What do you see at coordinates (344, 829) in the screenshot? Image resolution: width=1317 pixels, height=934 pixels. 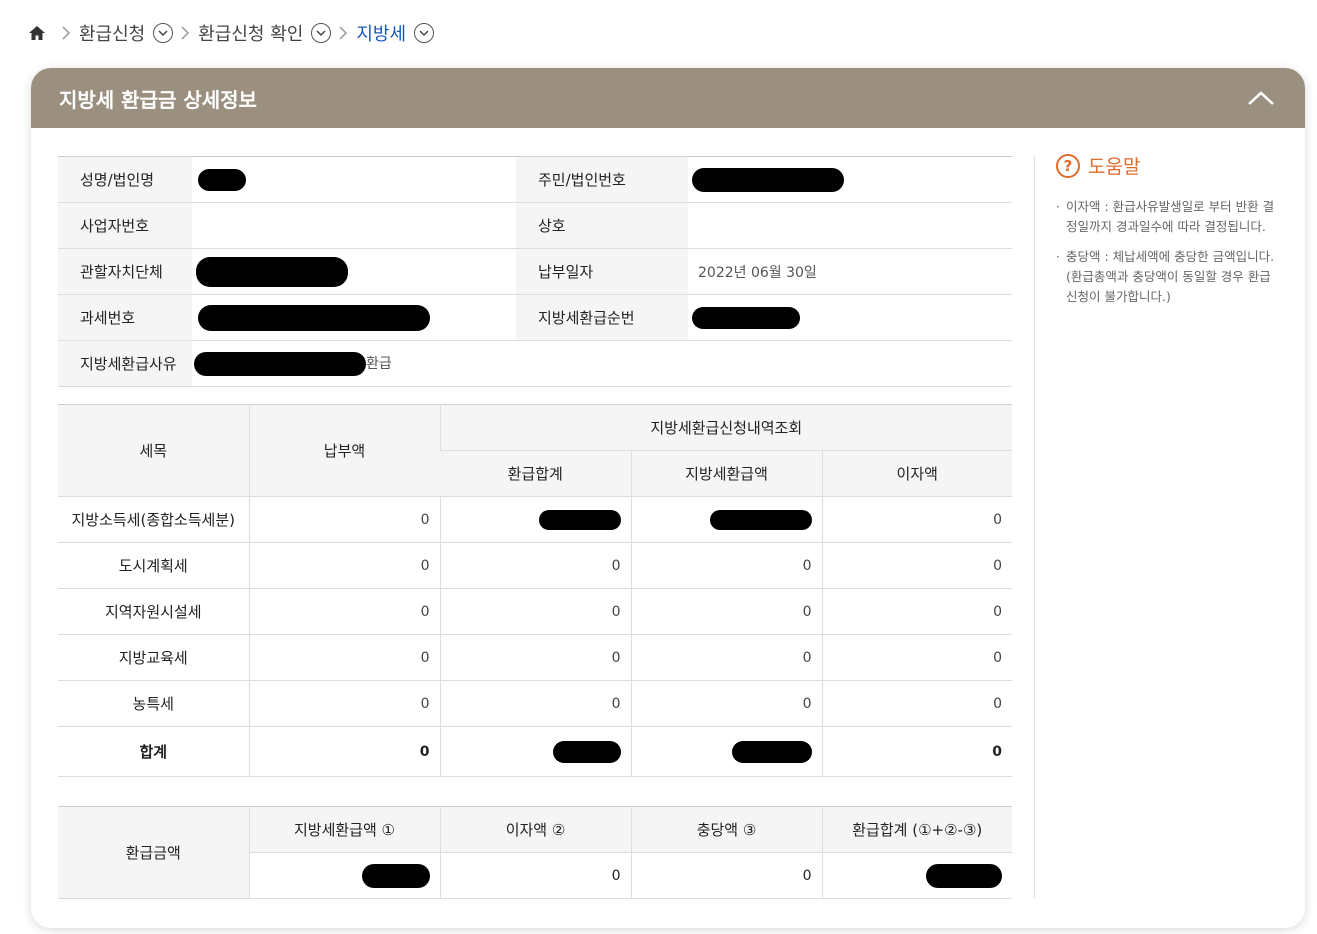 I see `column-header-local-refund: 지방세환급액 ①` at bounding box center [344, 829].